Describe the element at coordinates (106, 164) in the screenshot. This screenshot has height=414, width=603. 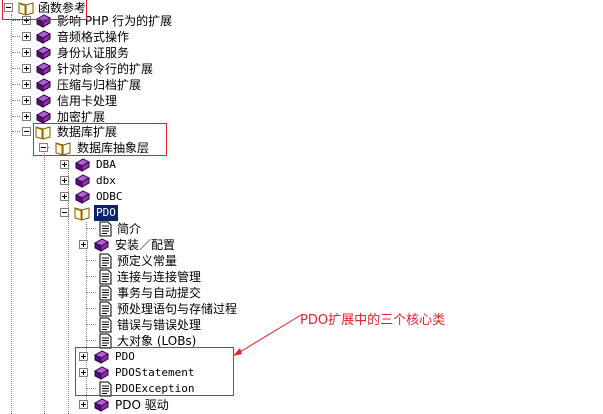
I see `tree-node-label: DBA` at that location.